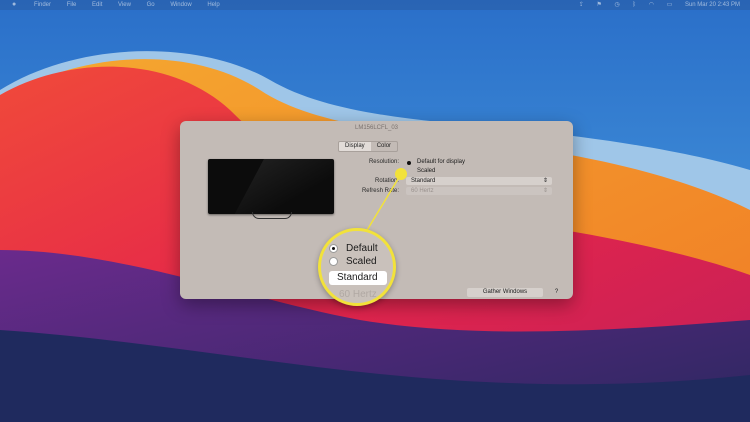 This screenshot has width=750, height=422. I want to click on refresh-rate-label: Refresh Rate:, so click(380, 191).